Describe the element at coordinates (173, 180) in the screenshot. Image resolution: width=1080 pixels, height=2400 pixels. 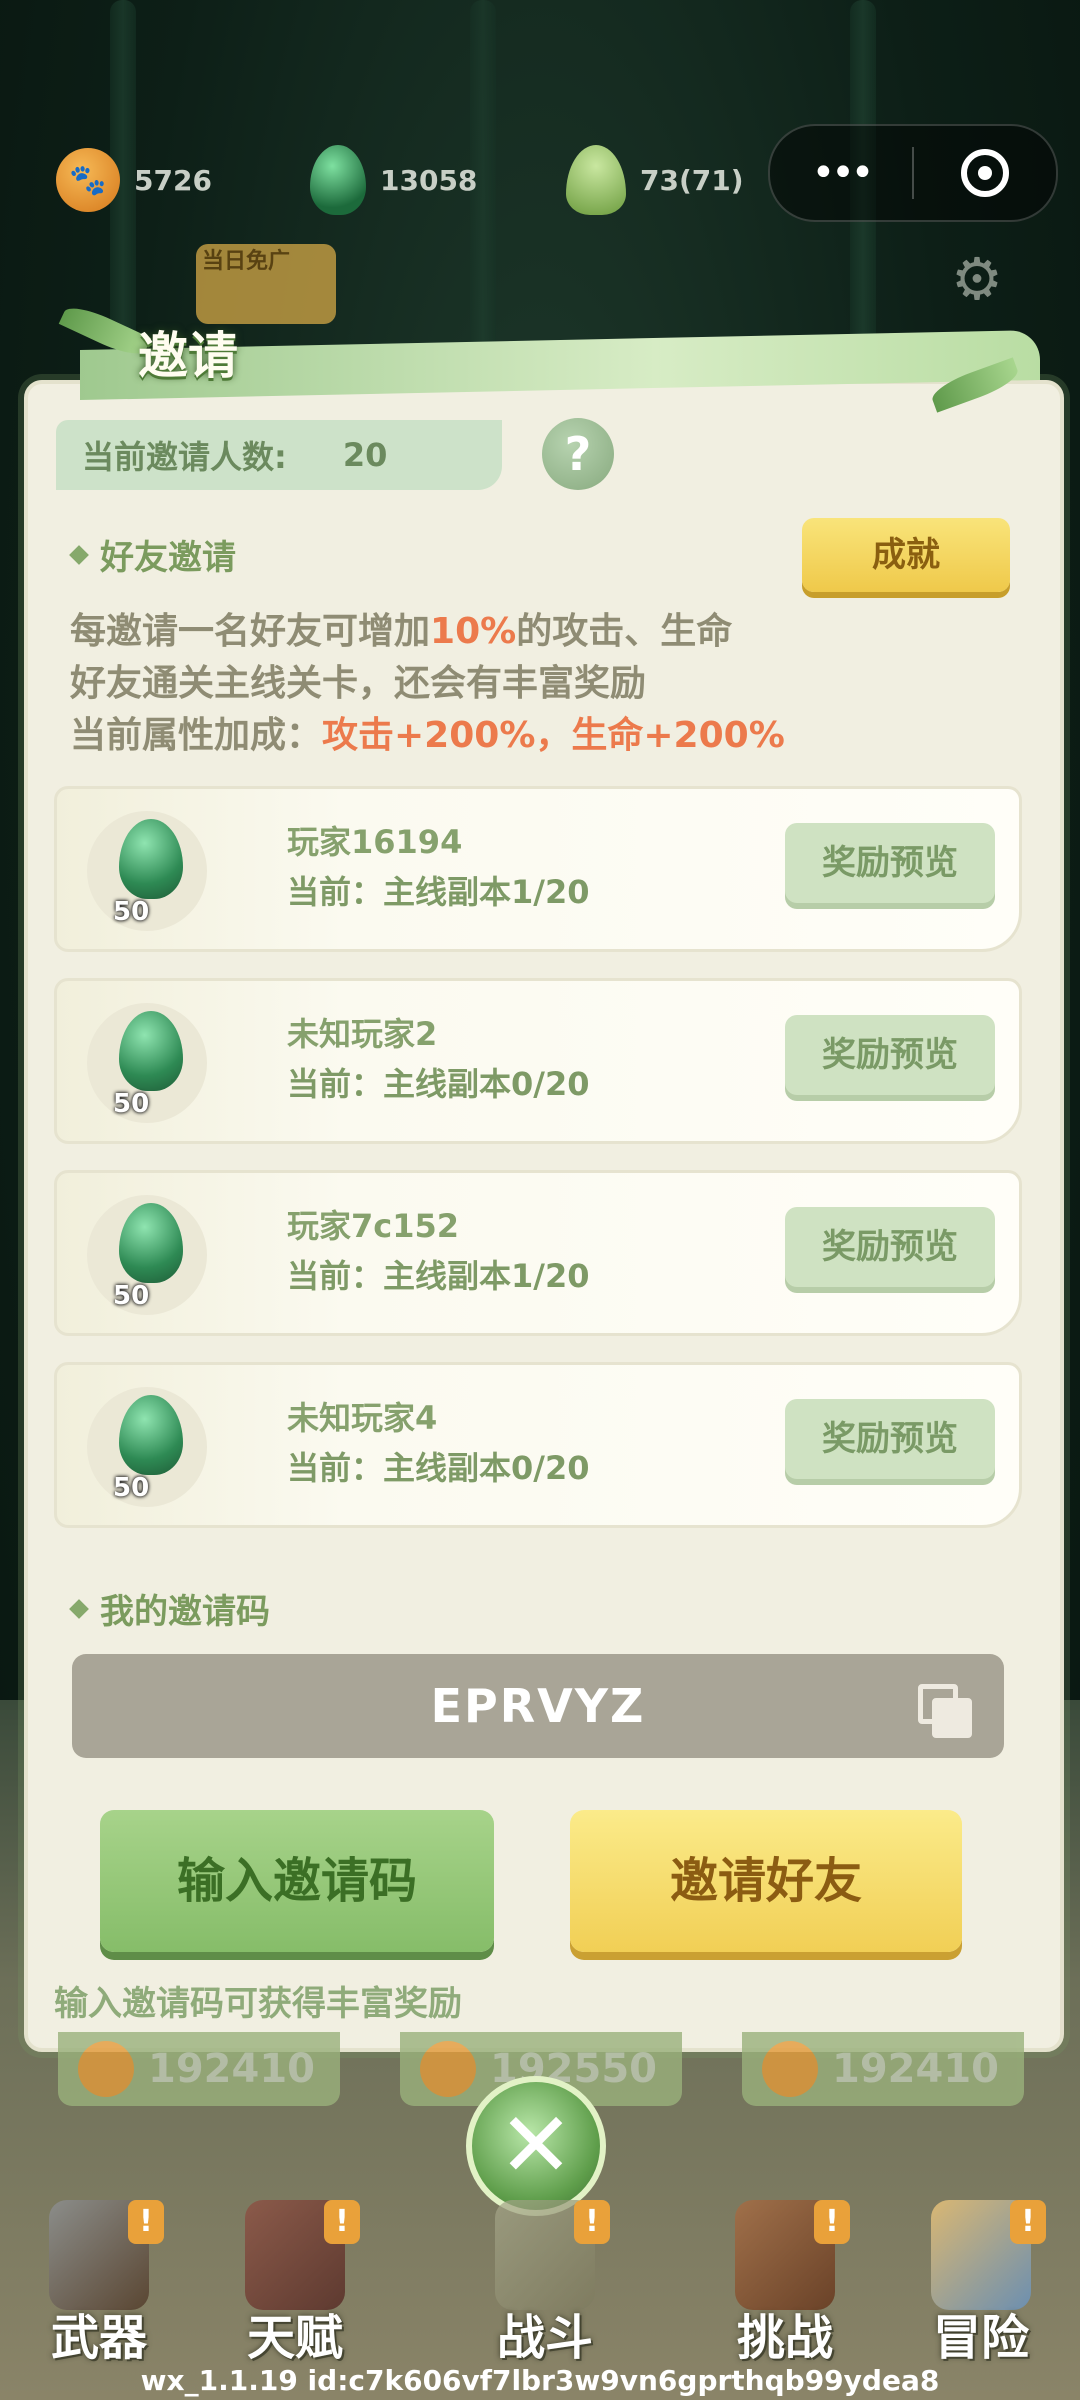
I see `coin-amount: 5726` at that location.